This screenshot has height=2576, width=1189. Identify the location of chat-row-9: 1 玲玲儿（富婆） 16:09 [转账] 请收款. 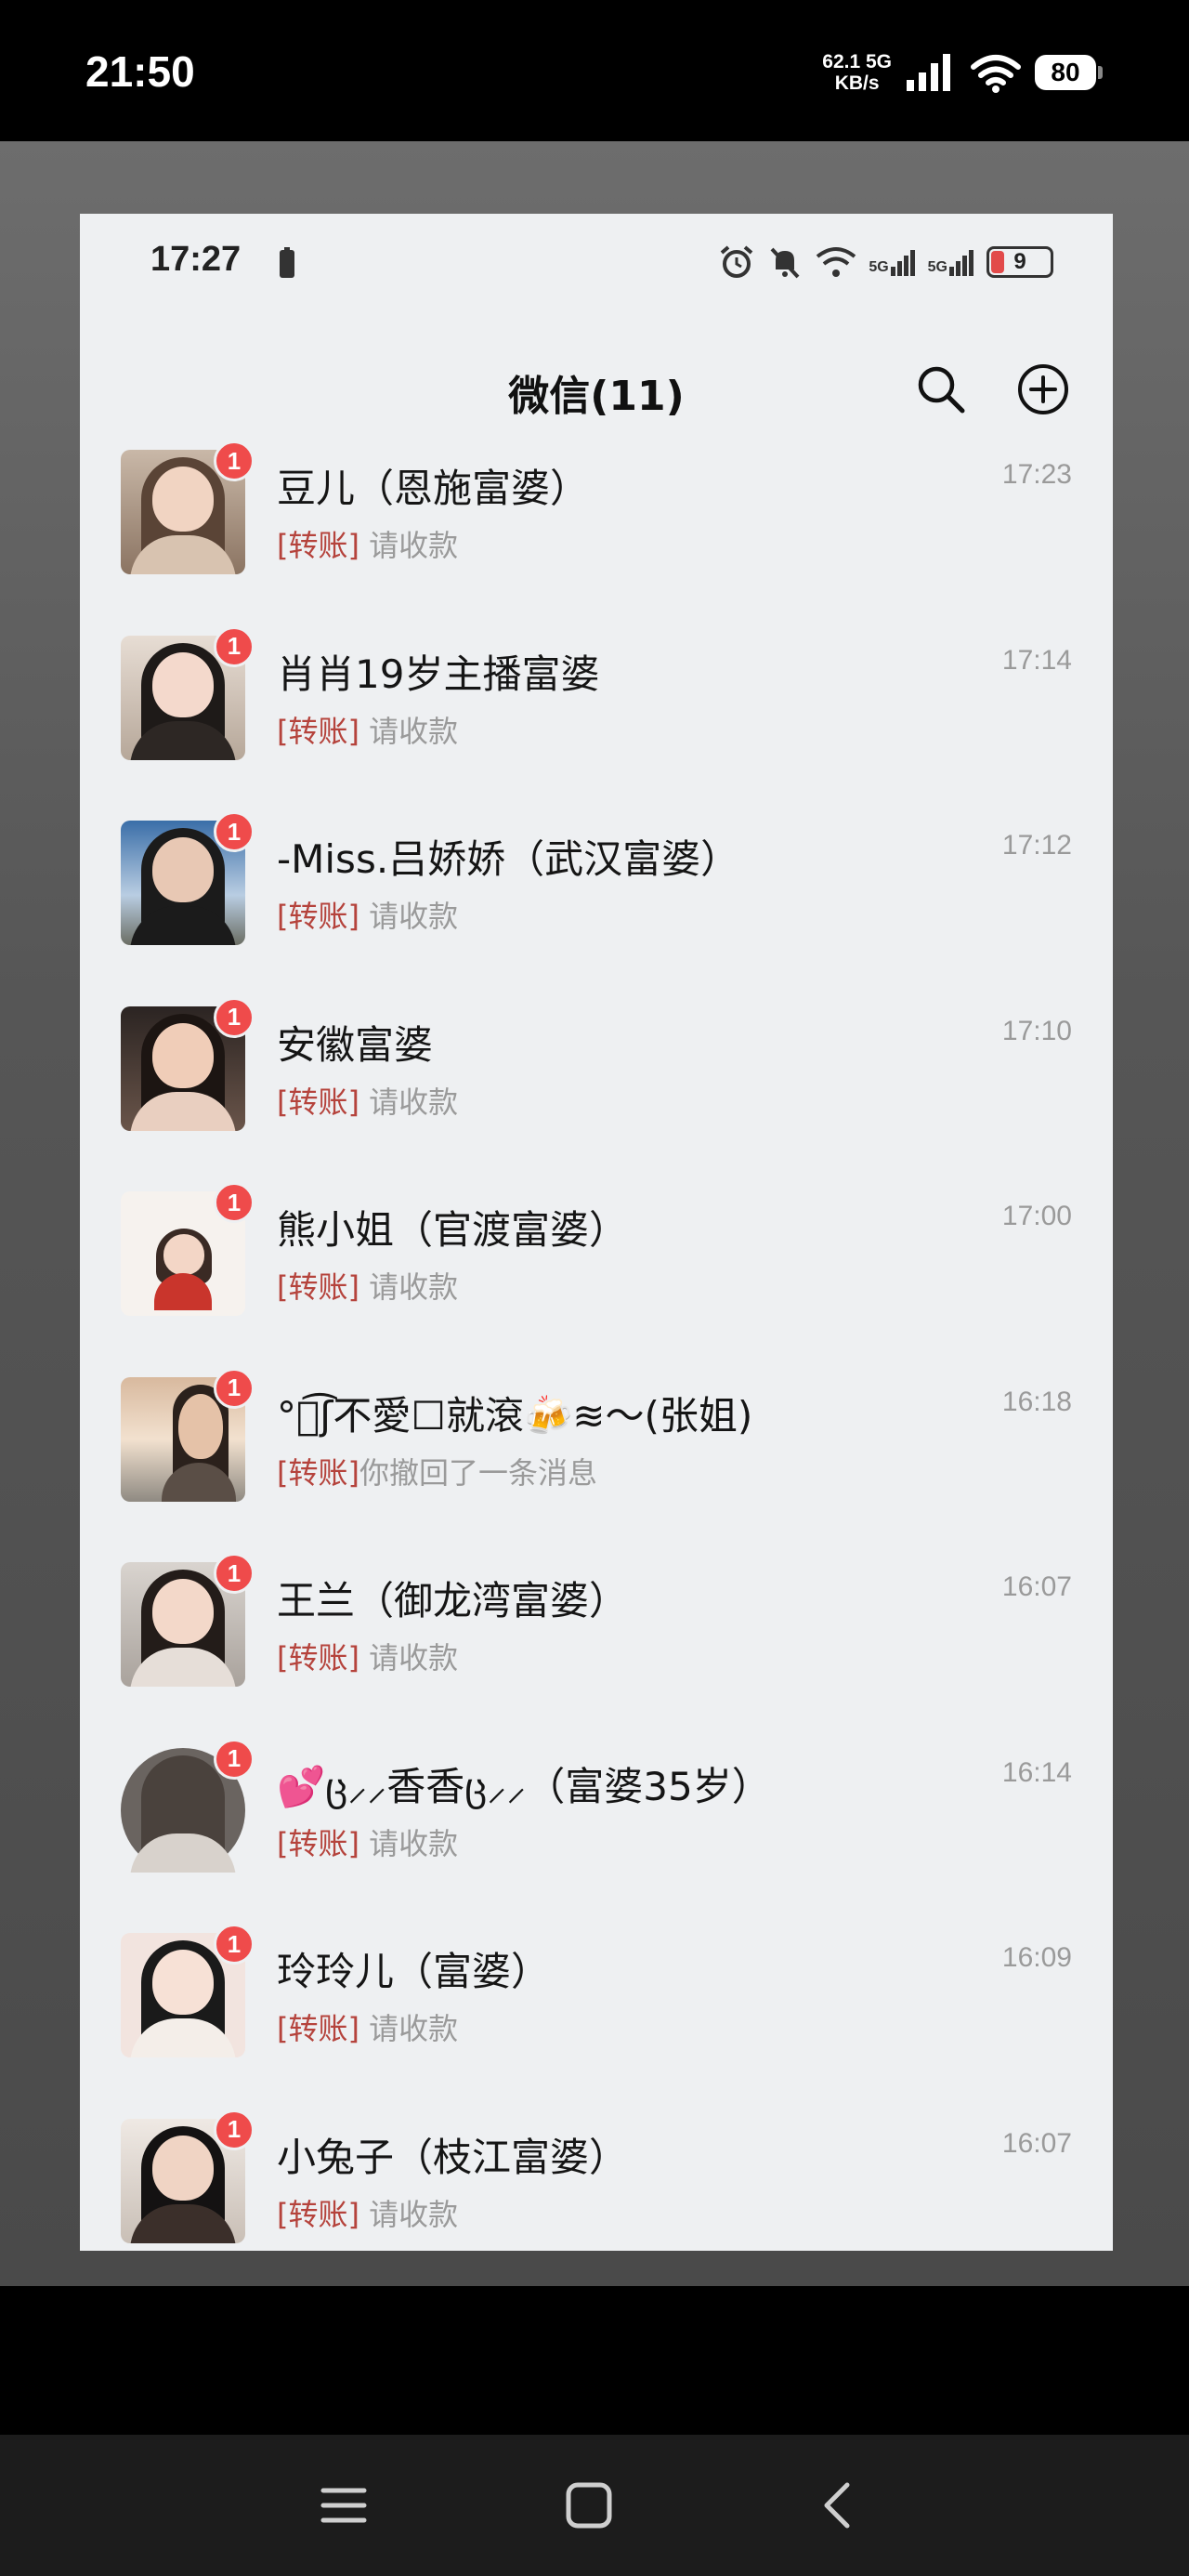
(596, 2021).